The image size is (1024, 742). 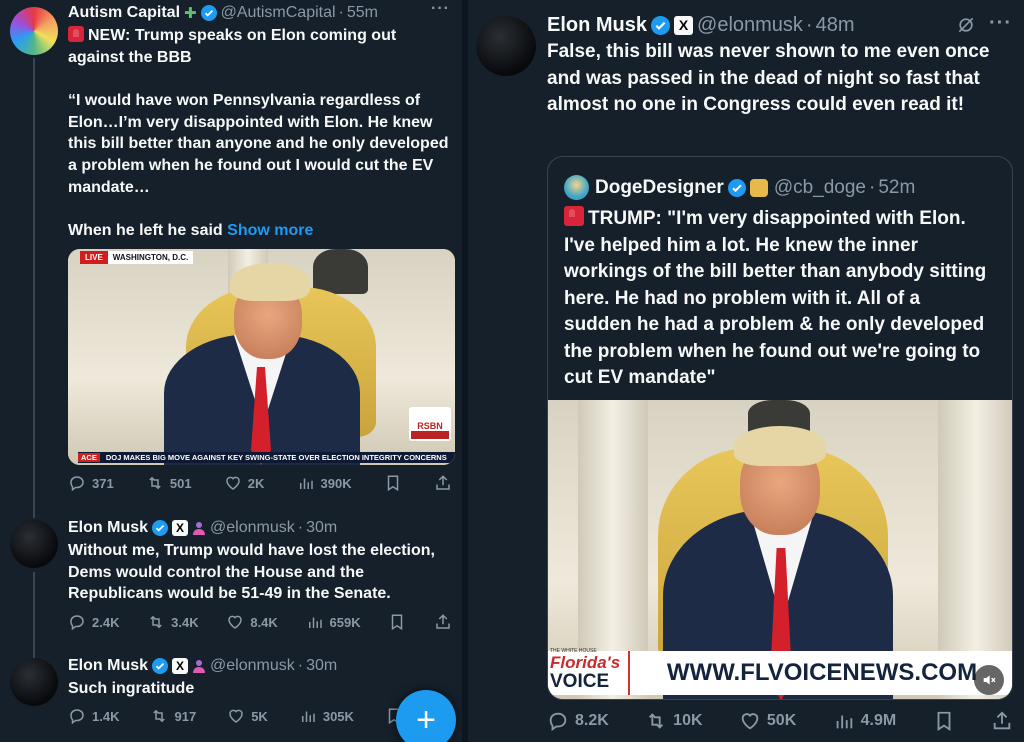 I want to click on heart-icon, so click(x=235, y=622).